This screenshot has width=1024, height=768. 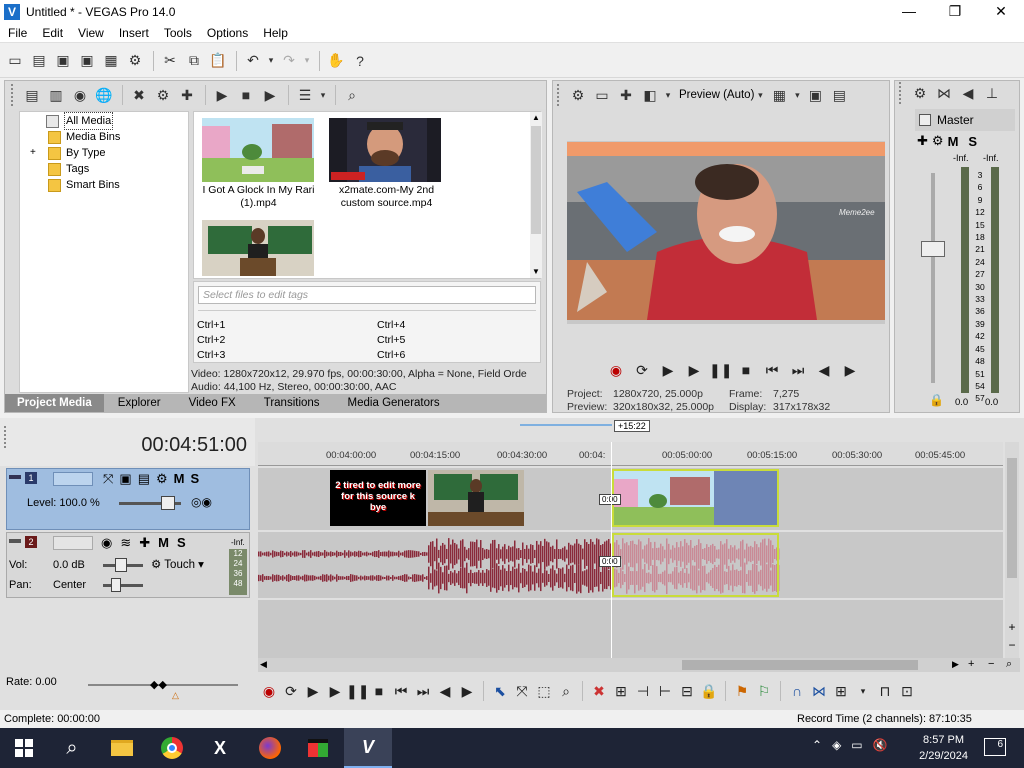 I want to click on rate-slider-thumb: ◆◆, so click(x=158, y=684).